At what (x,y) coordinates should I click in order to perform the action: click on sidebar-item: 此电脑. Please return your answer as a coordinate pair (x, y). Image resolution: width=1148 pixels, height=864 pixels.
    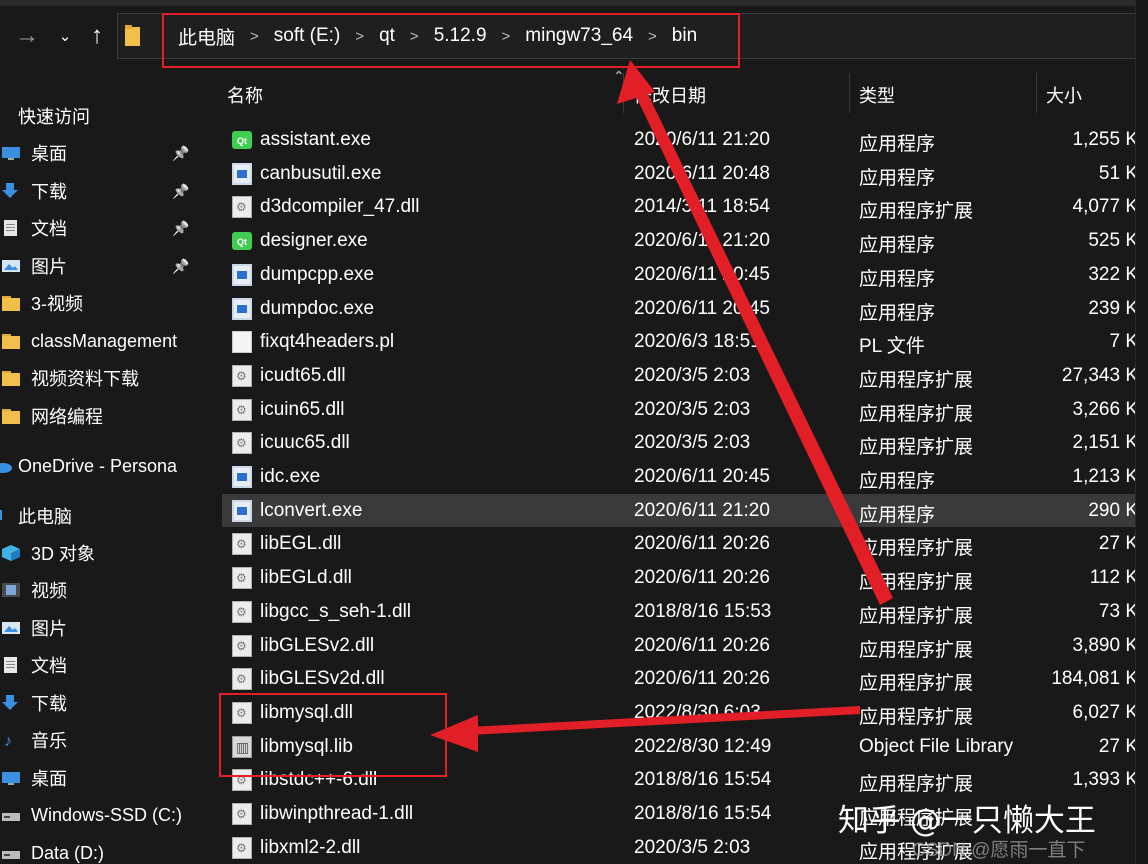
    Looking at the image, I should click on (100, 516).